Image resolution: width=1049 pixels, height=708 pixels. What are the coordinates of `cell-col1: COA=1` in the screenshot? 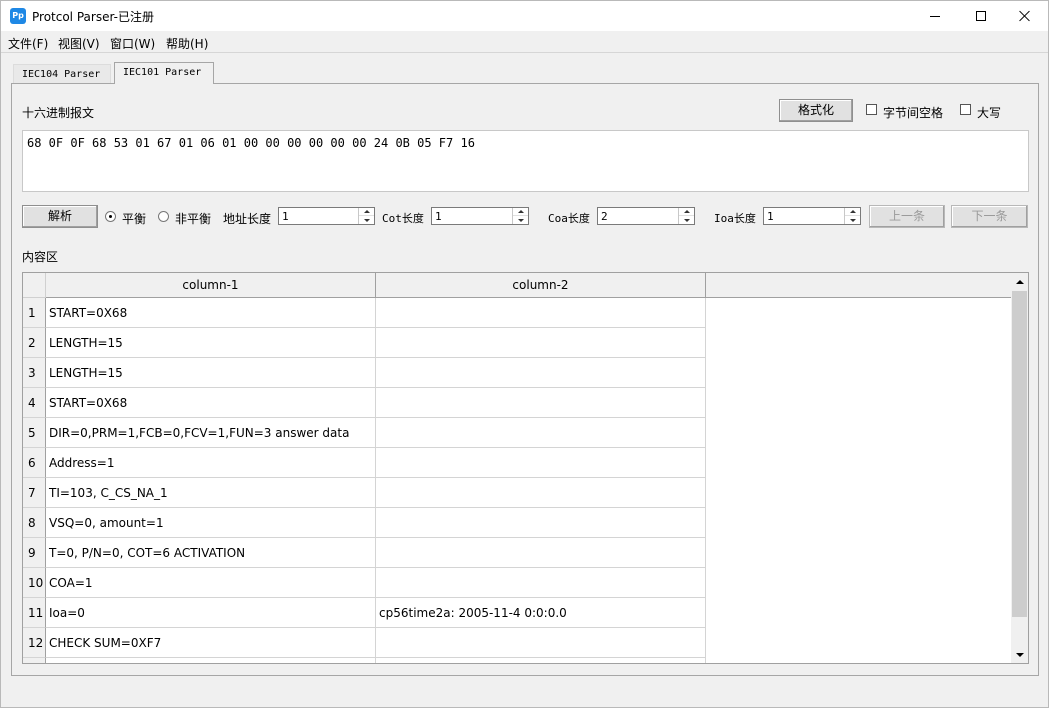 It's located at (211, 583).